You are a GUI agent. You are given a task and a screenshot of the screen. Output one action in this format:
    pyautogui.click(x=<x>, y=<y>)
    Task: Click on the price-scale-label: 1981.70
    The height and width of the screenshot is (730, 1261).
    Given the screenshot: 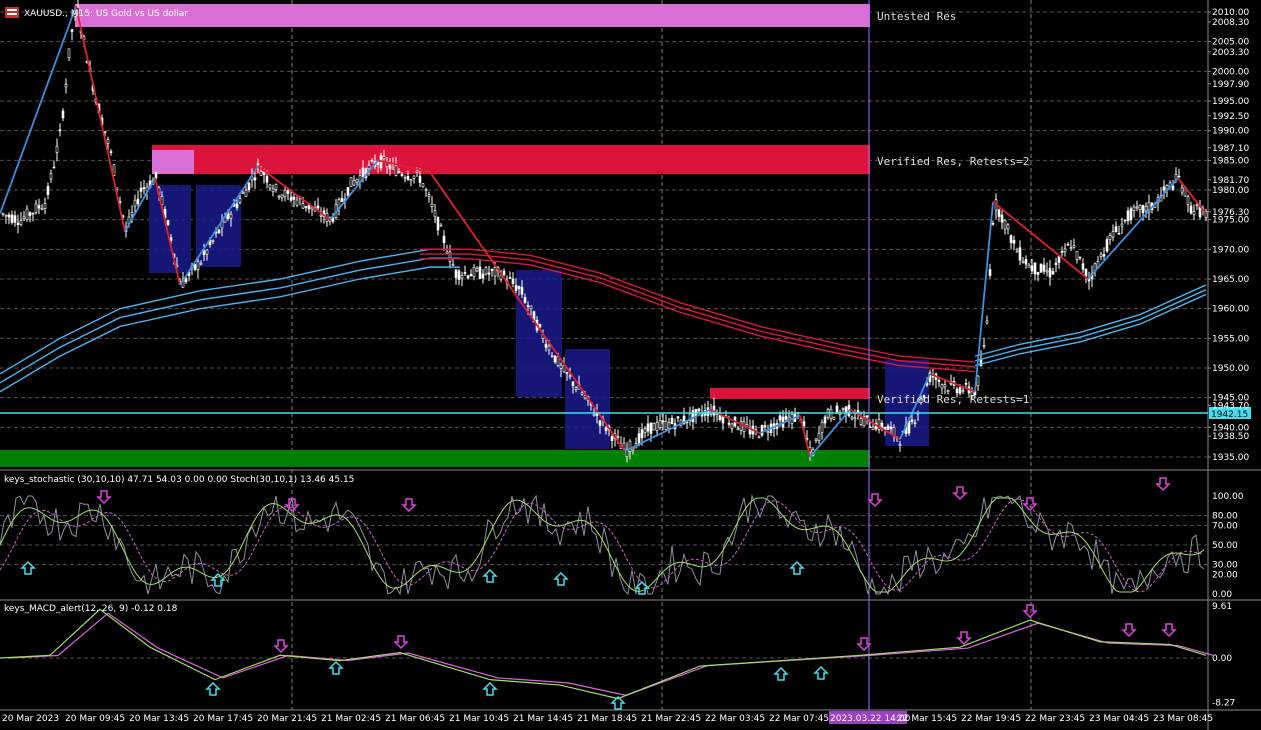 What is the action you would take?
    pyautogui.click(x=1230, y=181)
    